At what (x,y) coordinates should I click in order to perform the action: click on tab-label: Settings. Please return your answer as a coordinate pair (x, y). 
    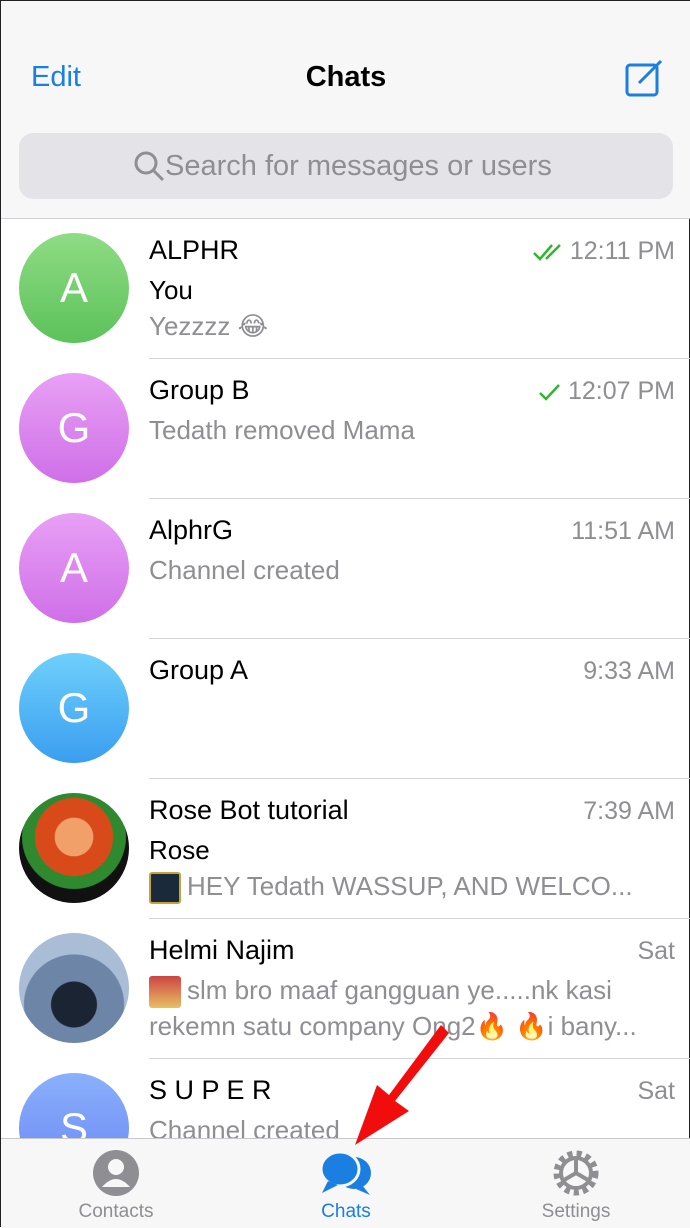
    Looking at the image, I should click on (576, 1211).